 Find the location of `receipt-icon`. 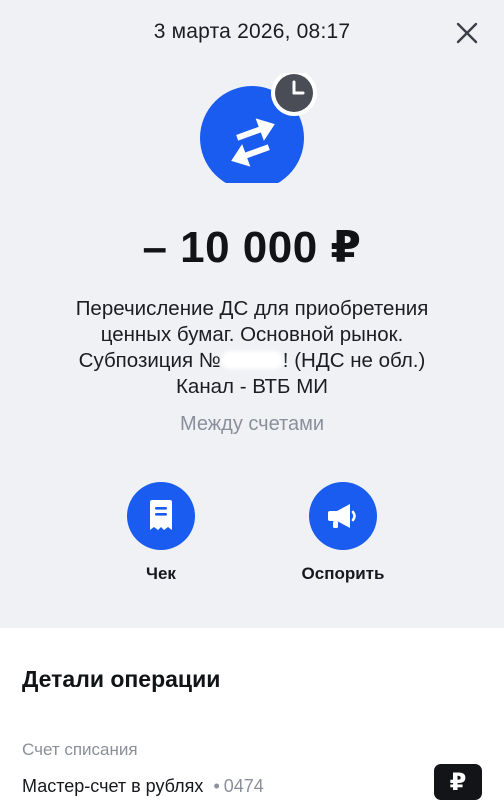

receipt-icon is located at coordinates (161, 515).